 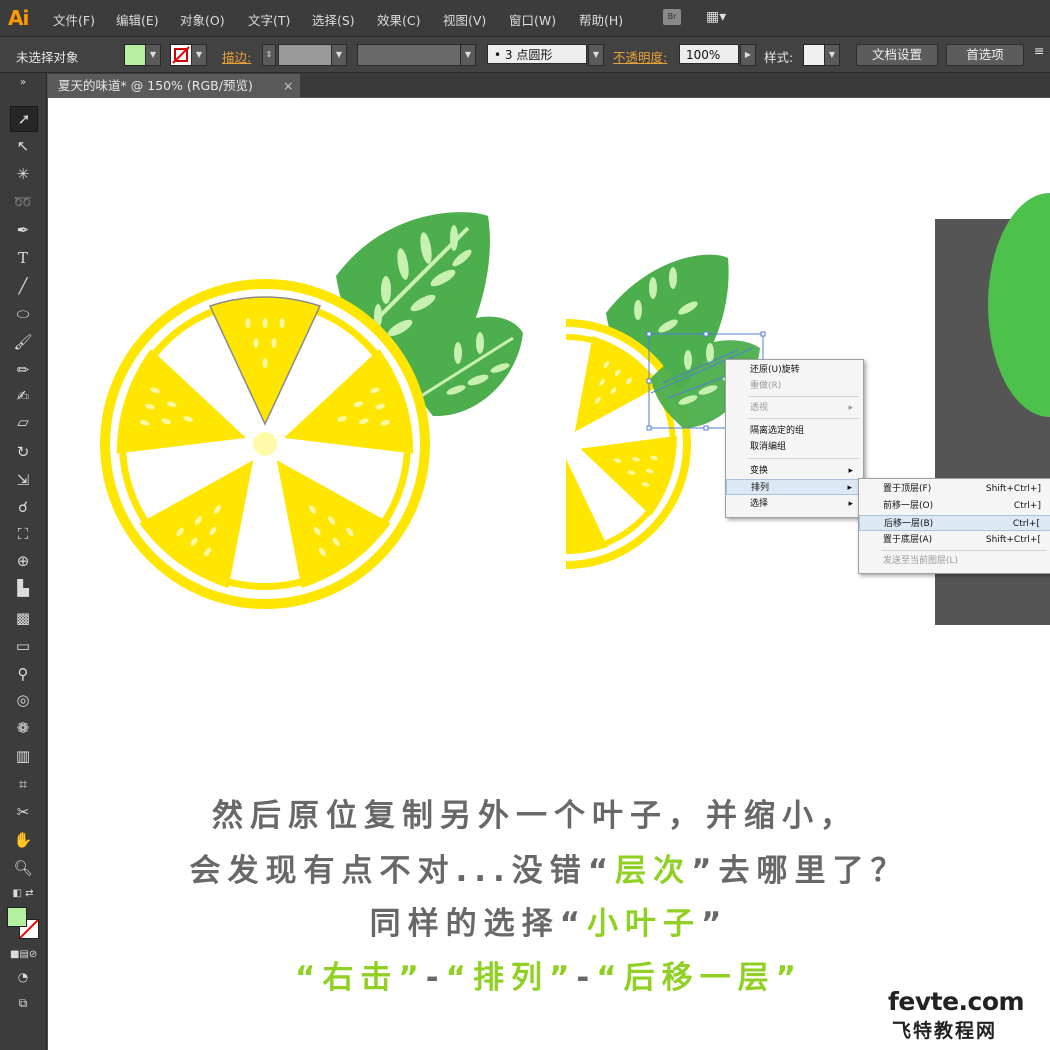 What do you see at coordinates (666, 411) in the screenshot?
I see `cropped-lemon` at bounding box center [666, 411].